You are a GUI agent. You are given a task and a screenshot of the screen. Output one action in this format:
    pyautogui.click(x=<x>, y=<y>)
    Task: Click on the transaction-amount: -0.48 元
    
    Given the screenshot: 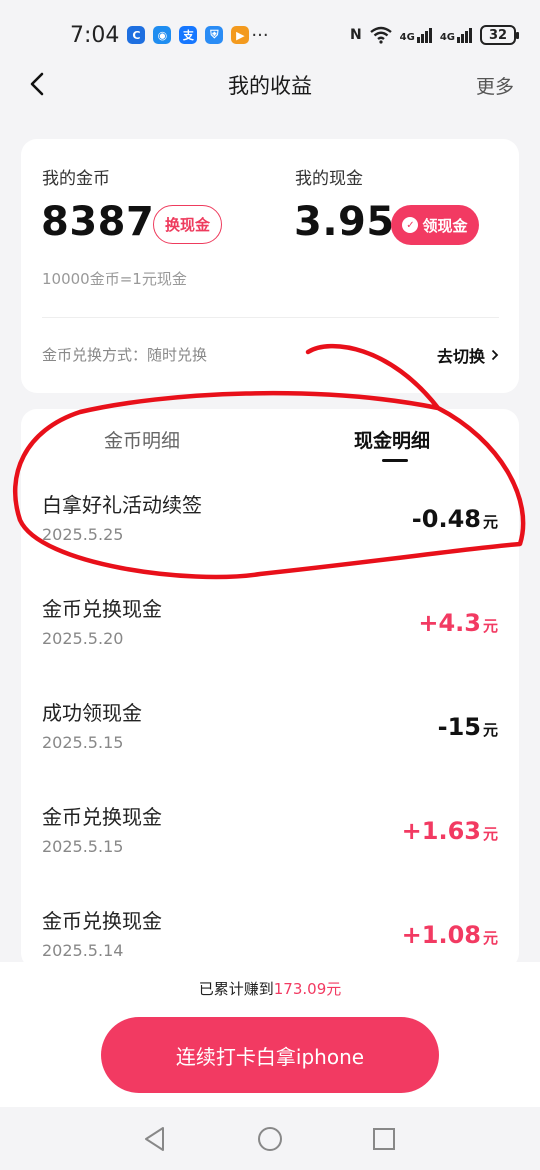 What is the action you would take?
    pyautogui.click(x=455, y=519)
    